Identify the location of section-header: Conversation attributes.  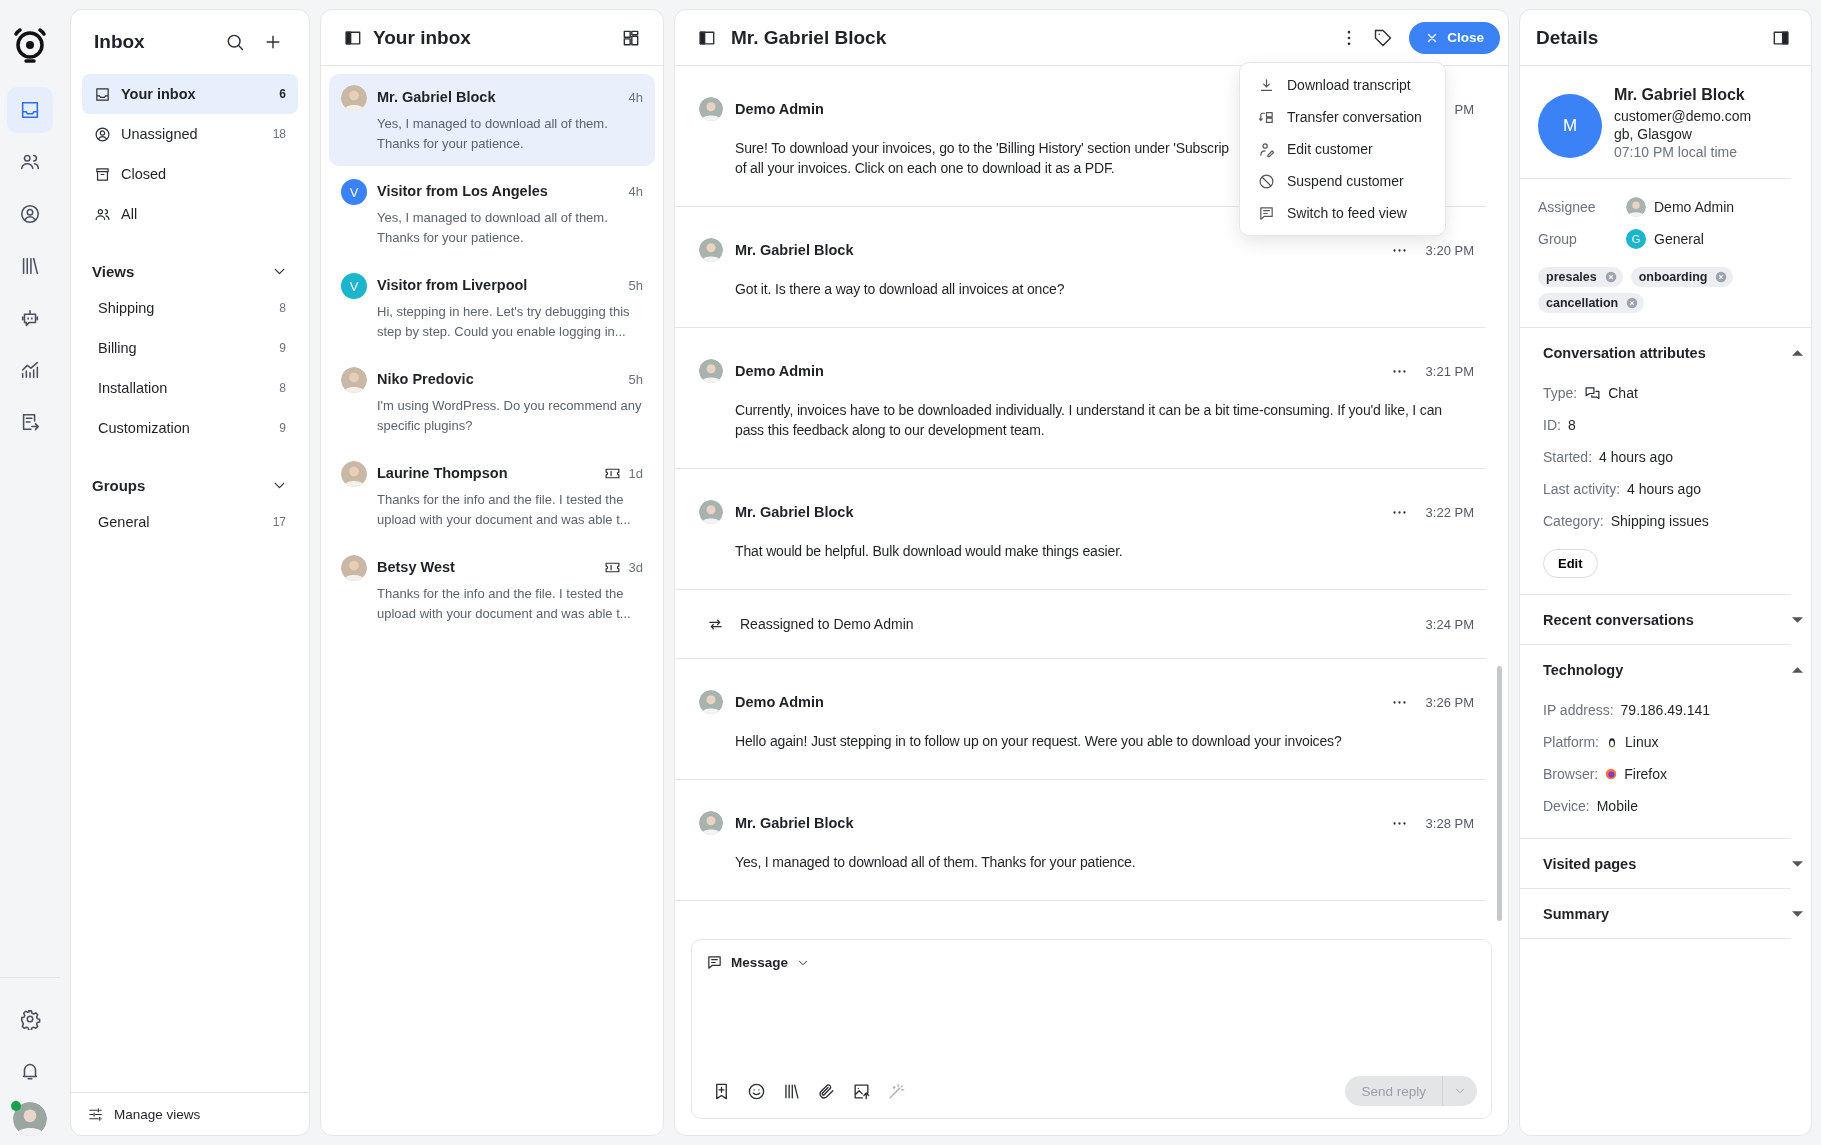
(1662, 352).